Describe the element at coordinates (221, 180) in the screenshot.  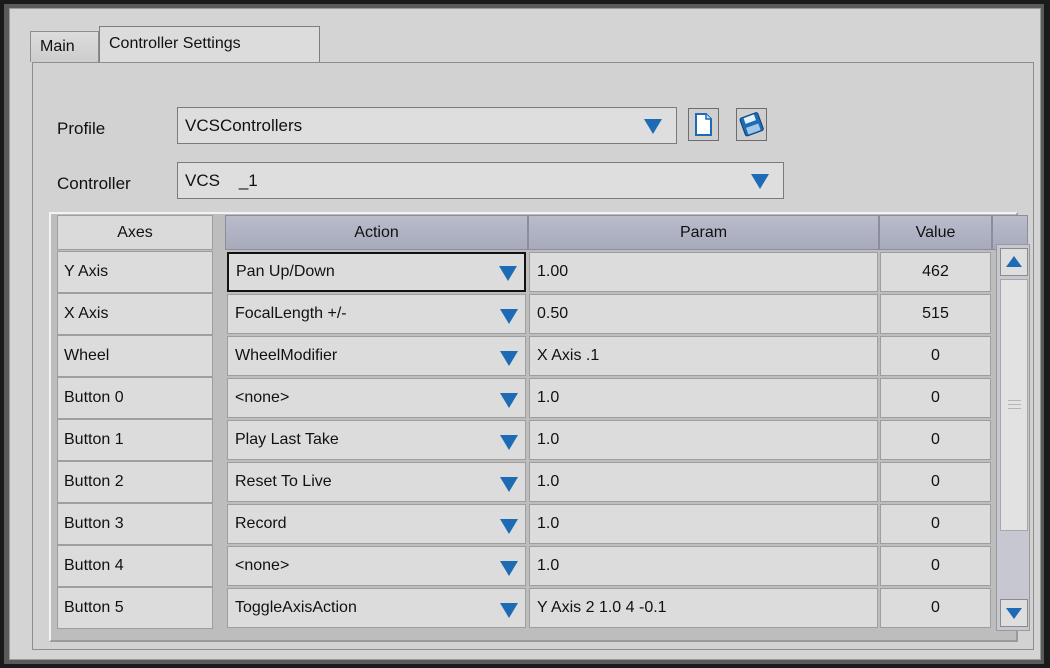
I see `controller-value: VCS _1` at that location.